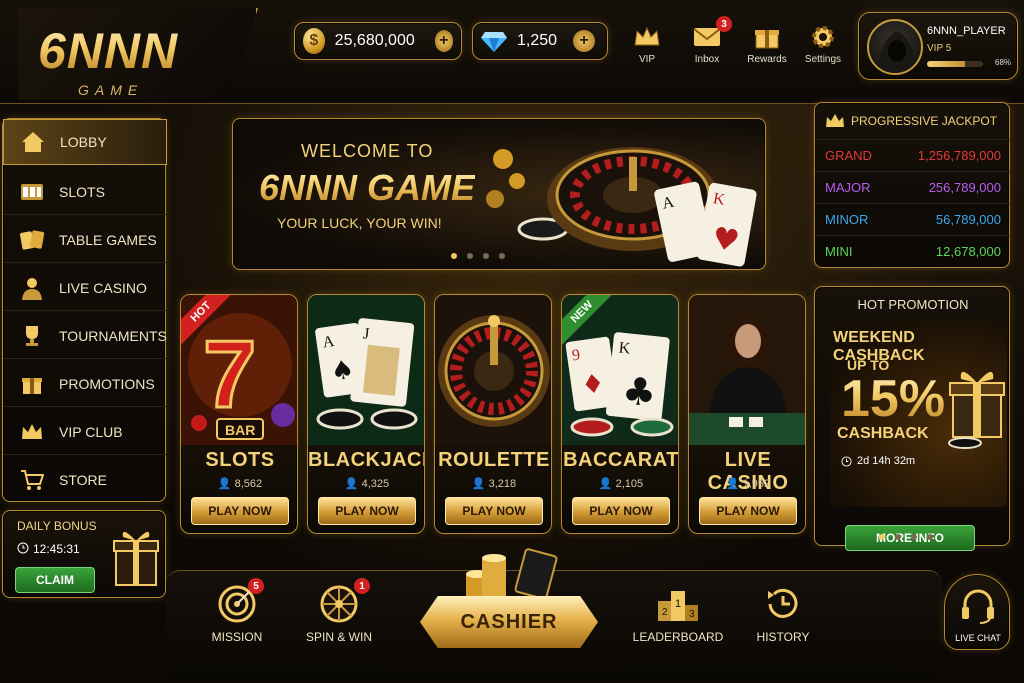 The width and height of the screenshot is (1024, 683). I want to click on vip-progress-fill, so click(946, 64).